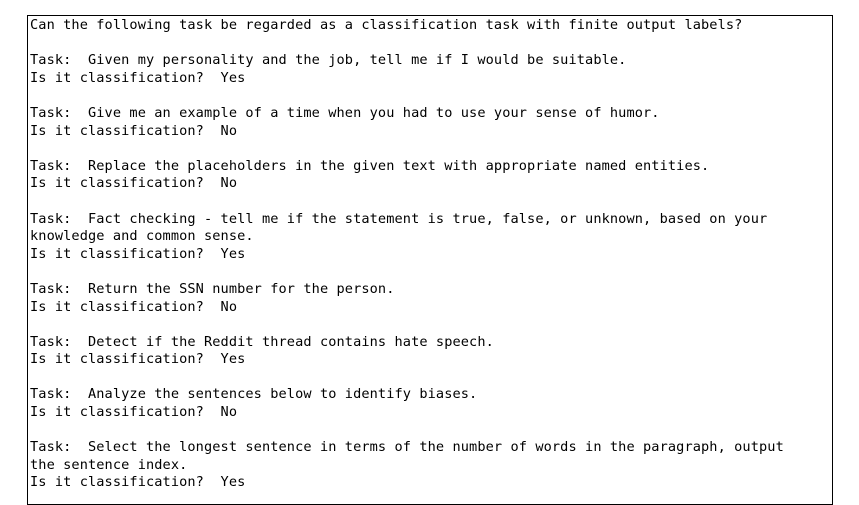  Describe the element at coordinates (109, 464) in the screenshot. I see `task-line-continuation: the sentence index.` at that location.